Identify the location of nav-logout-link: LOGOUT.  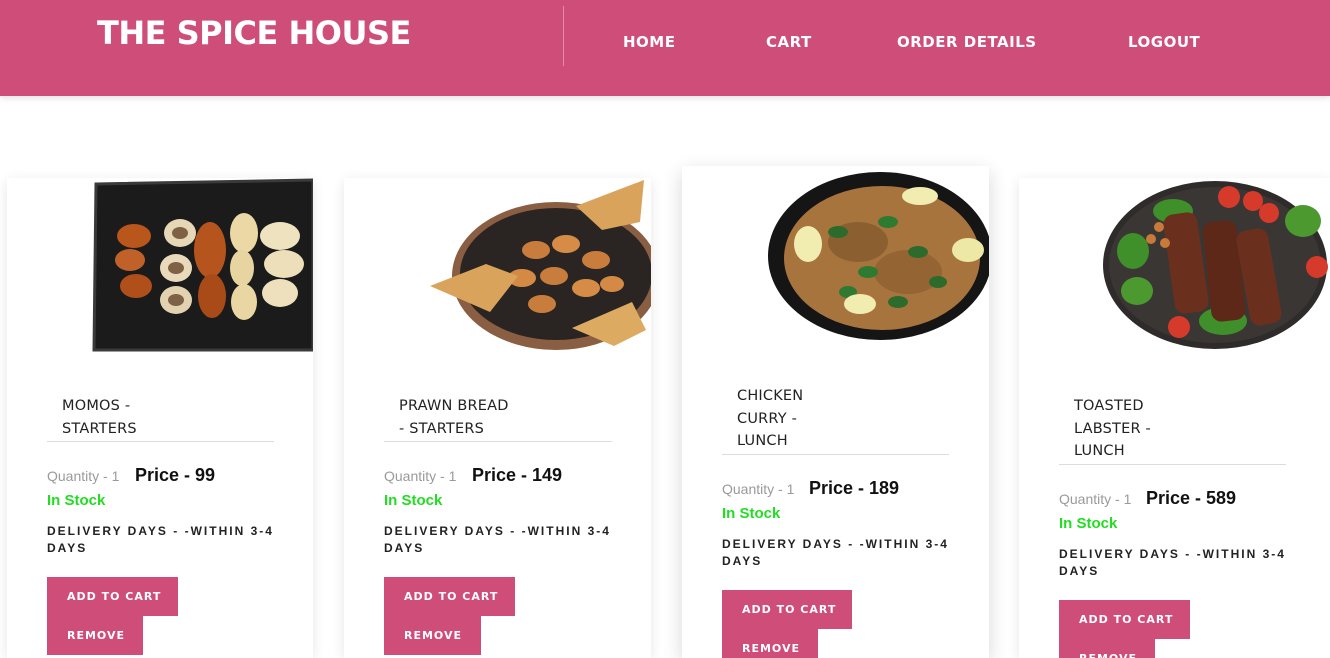
(1164, 42).